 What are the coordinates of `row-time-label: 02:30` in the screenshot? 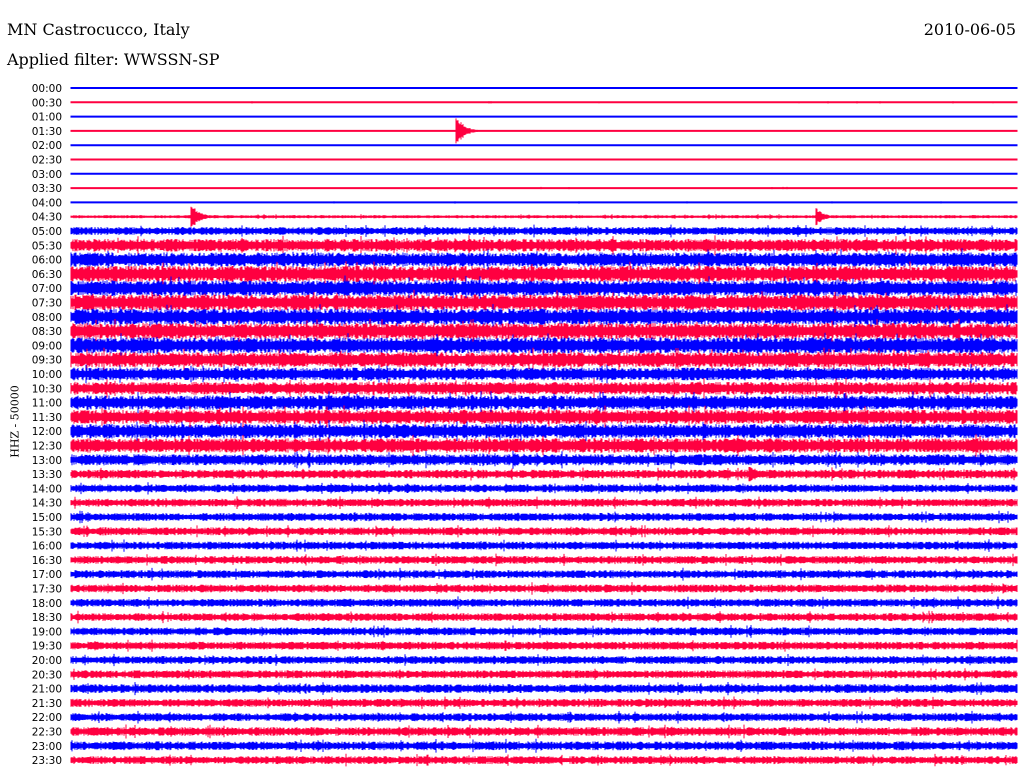 It's located at (47, 161).